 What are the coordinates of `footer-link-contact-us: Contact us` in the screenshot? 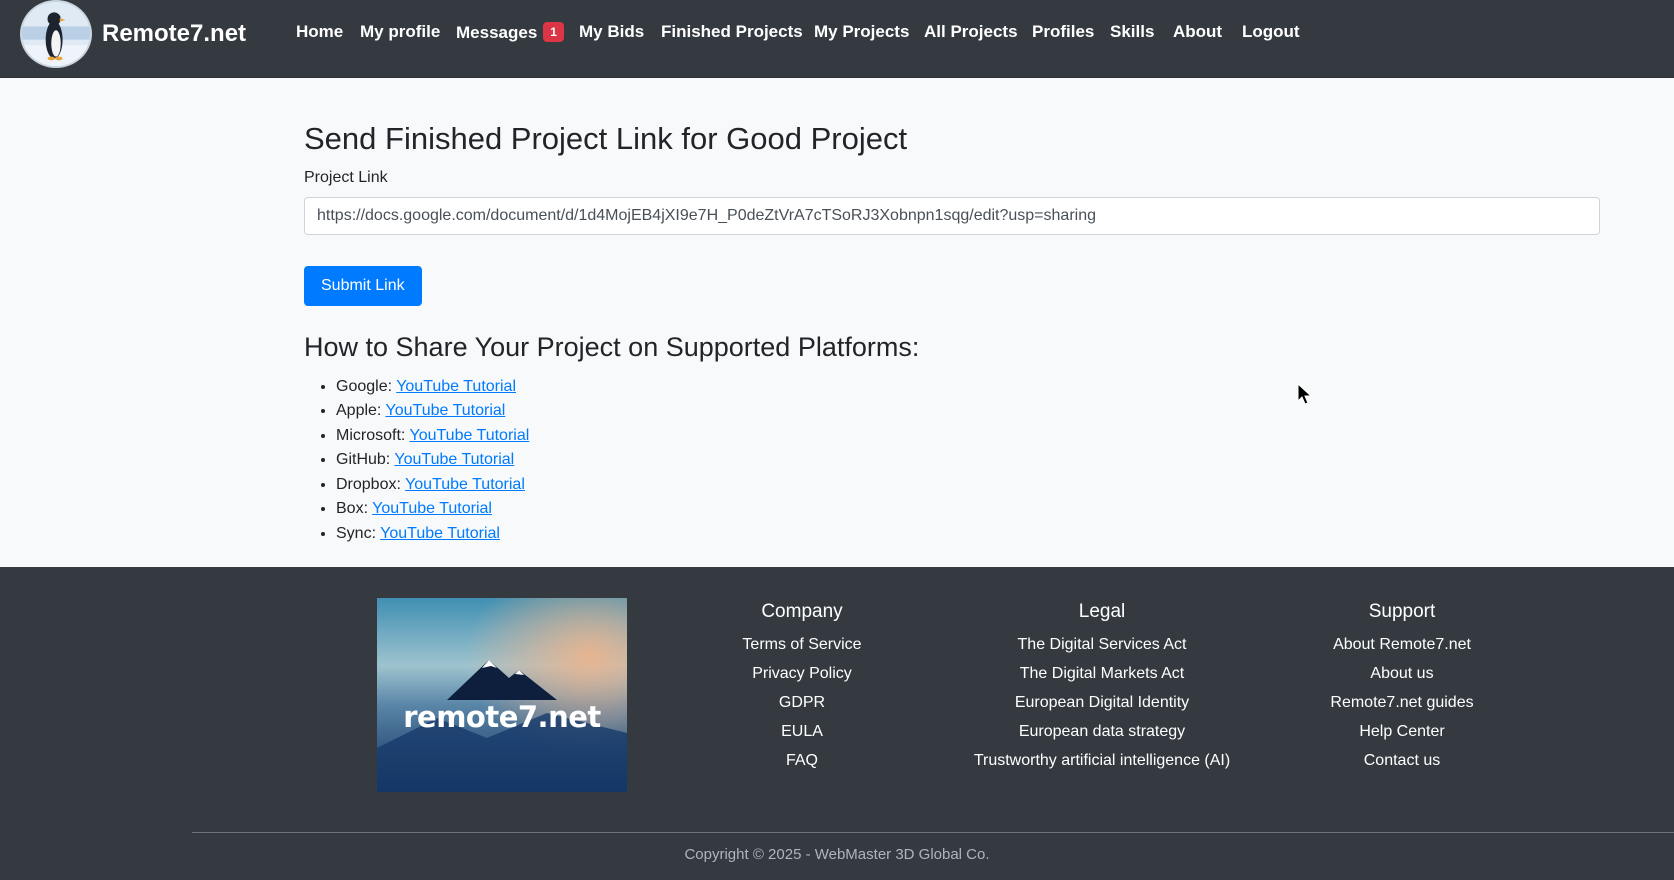 It's located at (1402, 760).